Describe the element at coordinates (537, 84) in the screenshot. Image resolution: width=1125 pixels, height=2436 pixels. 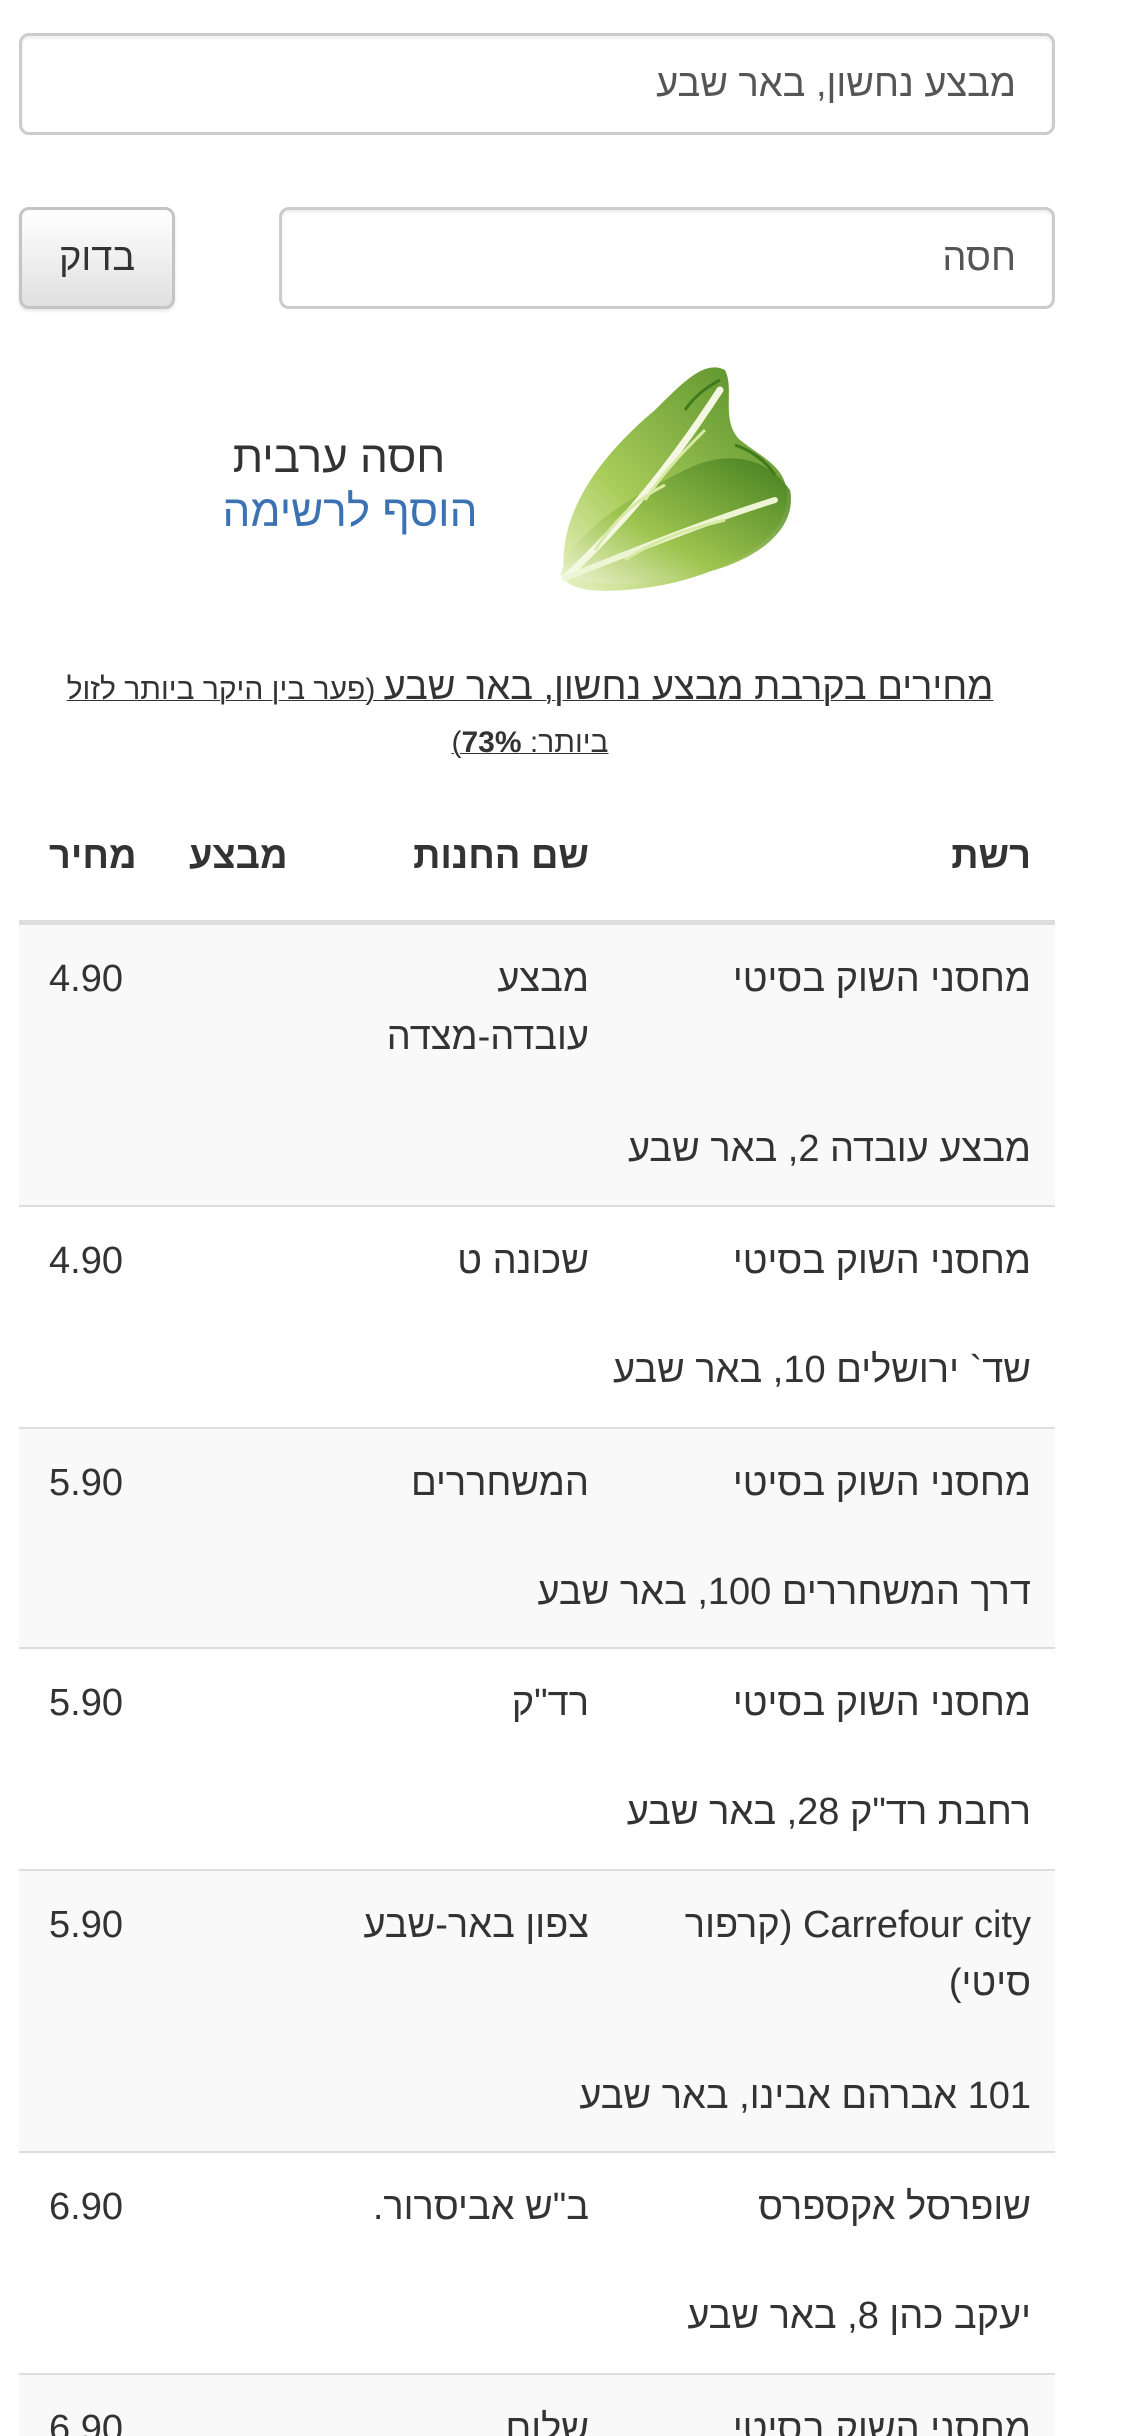
I see `location-input: מבצע נחשון, באר שבע` at that location.